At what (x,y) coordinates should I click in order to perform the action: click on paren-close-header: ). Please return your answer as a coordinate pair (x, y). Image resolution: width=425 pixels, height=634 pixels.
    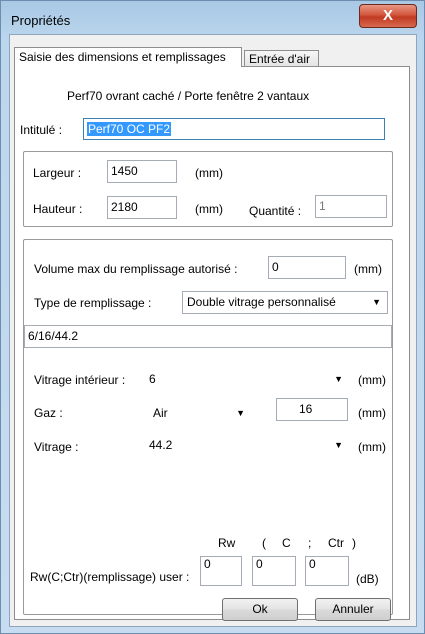
    Looking at the image, I should click on (354, 543).